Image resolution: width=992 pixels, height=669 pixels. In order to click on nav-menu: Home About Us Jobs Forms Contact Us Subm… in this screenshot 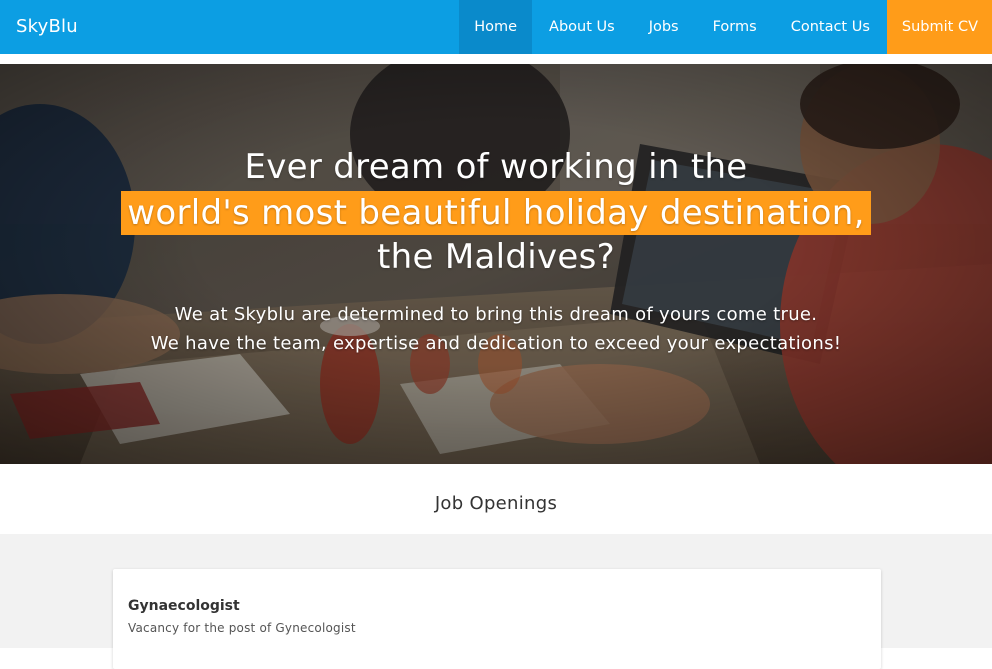, I will do `click(725, 27)`.